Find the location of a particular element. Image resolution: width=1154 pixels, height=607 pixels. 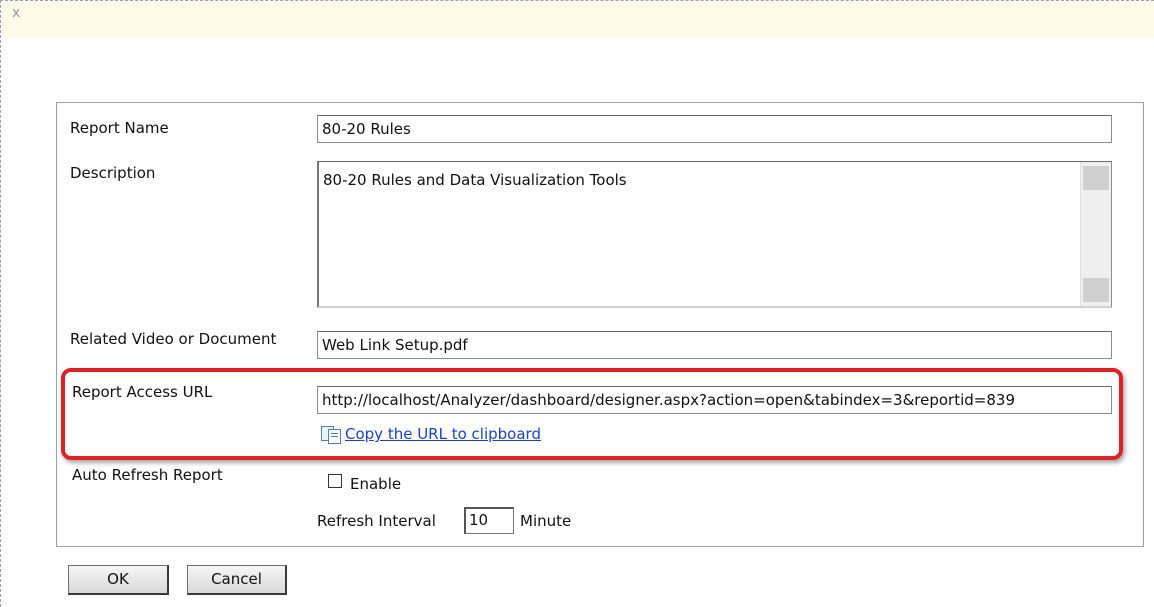

report-name-input: 80-20 Rules is located at coordinates (714, 129).